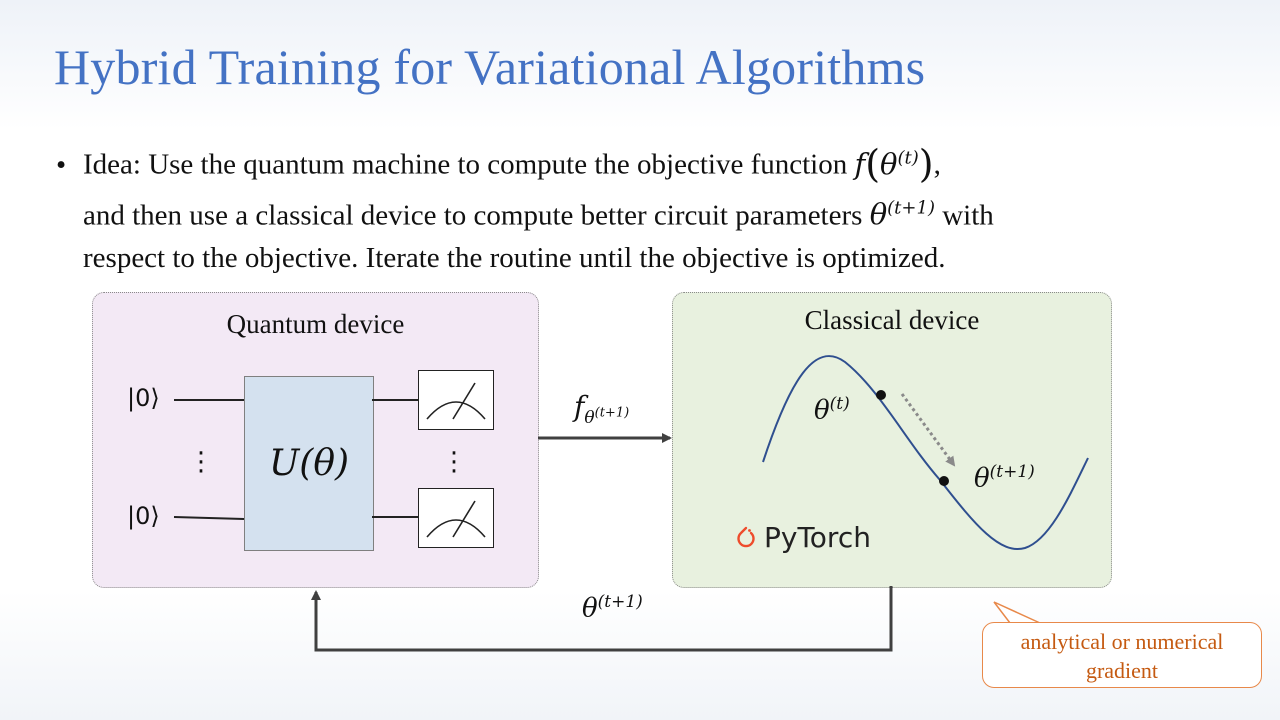  I want to click on theta-t-label: θ(t), so click(832, 410).